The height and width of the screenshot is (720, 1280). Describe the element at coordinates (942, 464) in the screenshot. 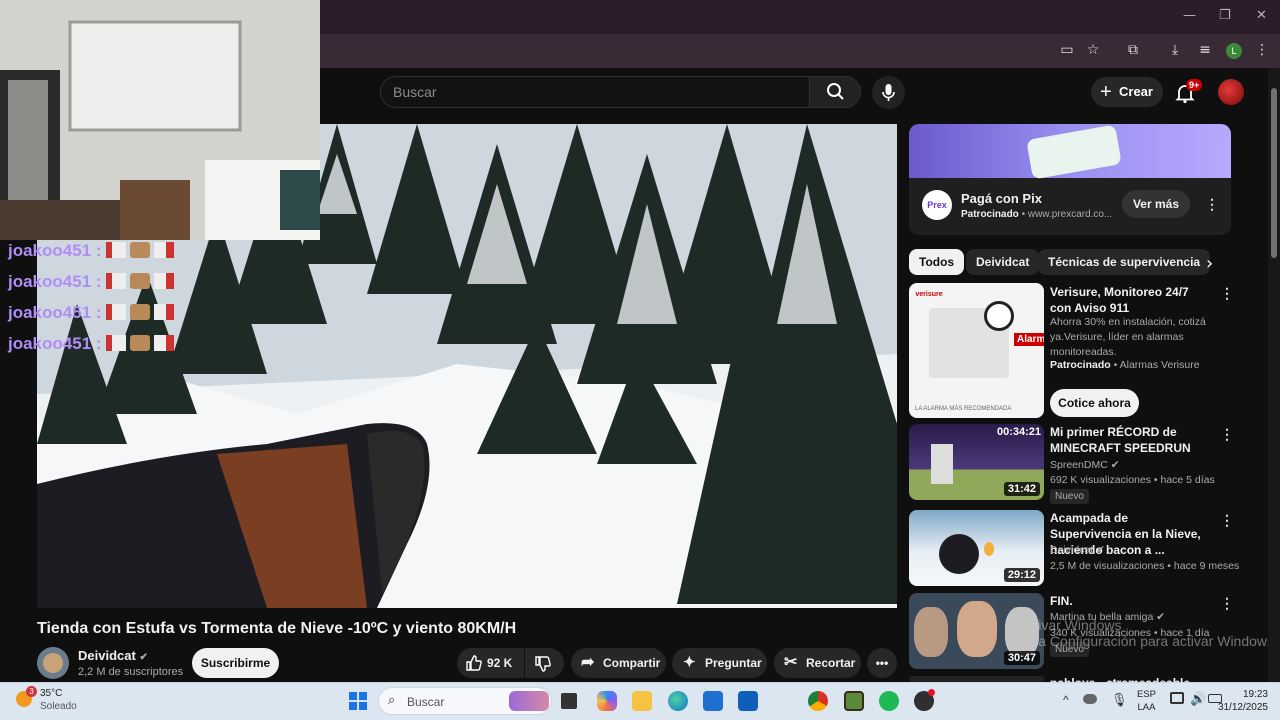

I see `thumb-character` at that location.